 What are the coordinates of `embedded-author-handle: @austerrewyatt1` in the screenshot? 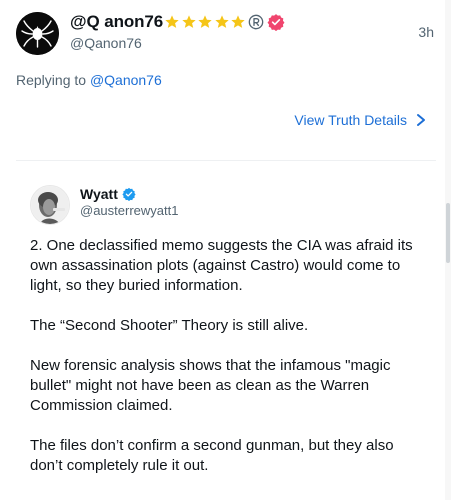 It's located at (129, 210).